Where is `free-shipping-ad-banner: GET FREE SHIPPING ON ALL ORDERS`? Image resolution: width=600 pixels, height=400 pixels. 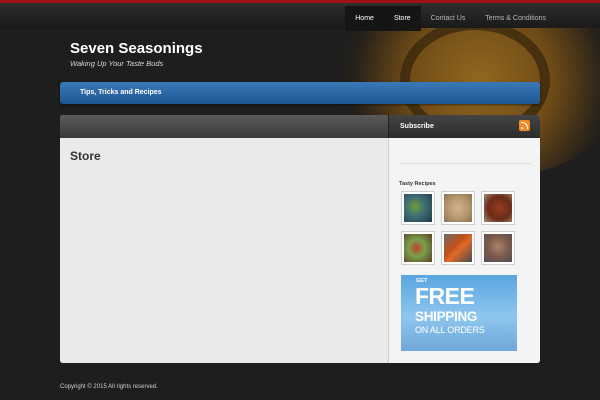 free-shipping-ad-banner: GET FREE SHIPPING ON ALL ORDERS is located at coordinates (459, 313).